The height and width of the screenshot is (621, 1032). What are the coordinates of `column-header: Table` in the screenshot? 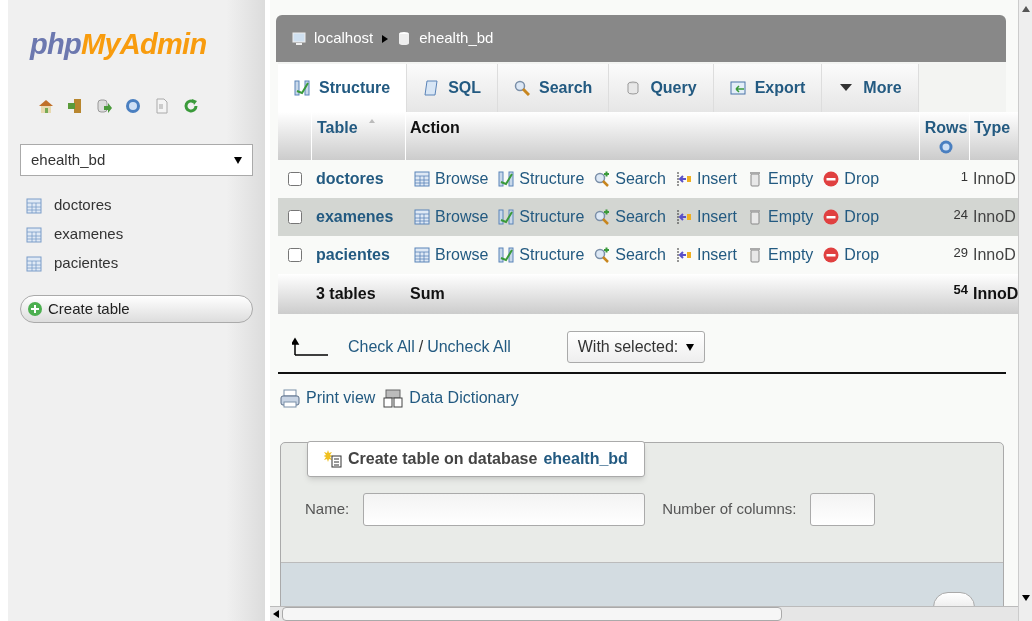 It's located at (337, 128).